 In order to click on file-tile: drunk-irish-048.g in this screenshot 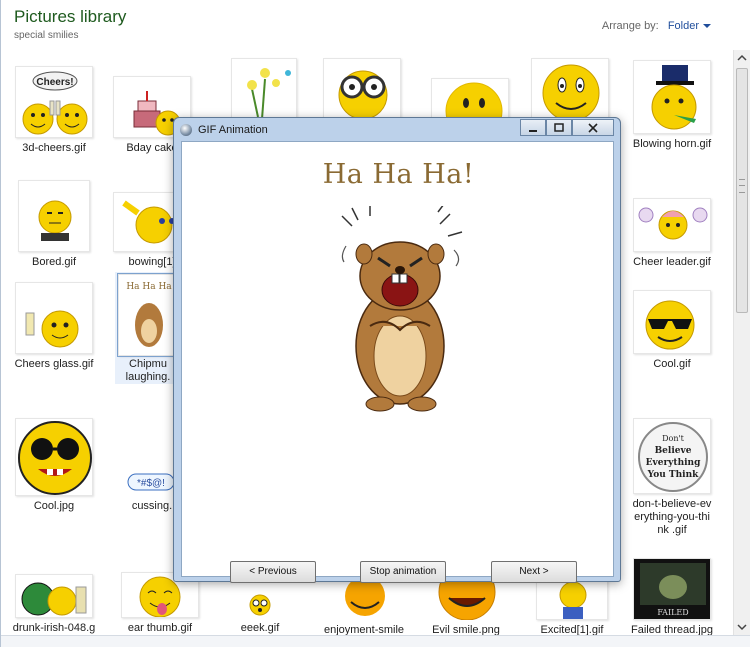, I will do `click(54, 604)`.